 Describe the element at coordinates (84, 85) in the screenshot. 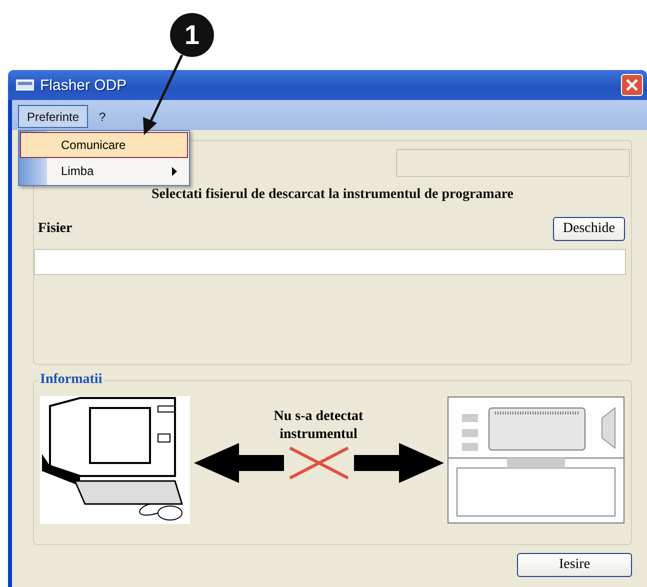

I see `window-title: Flasher ODP` at that location.